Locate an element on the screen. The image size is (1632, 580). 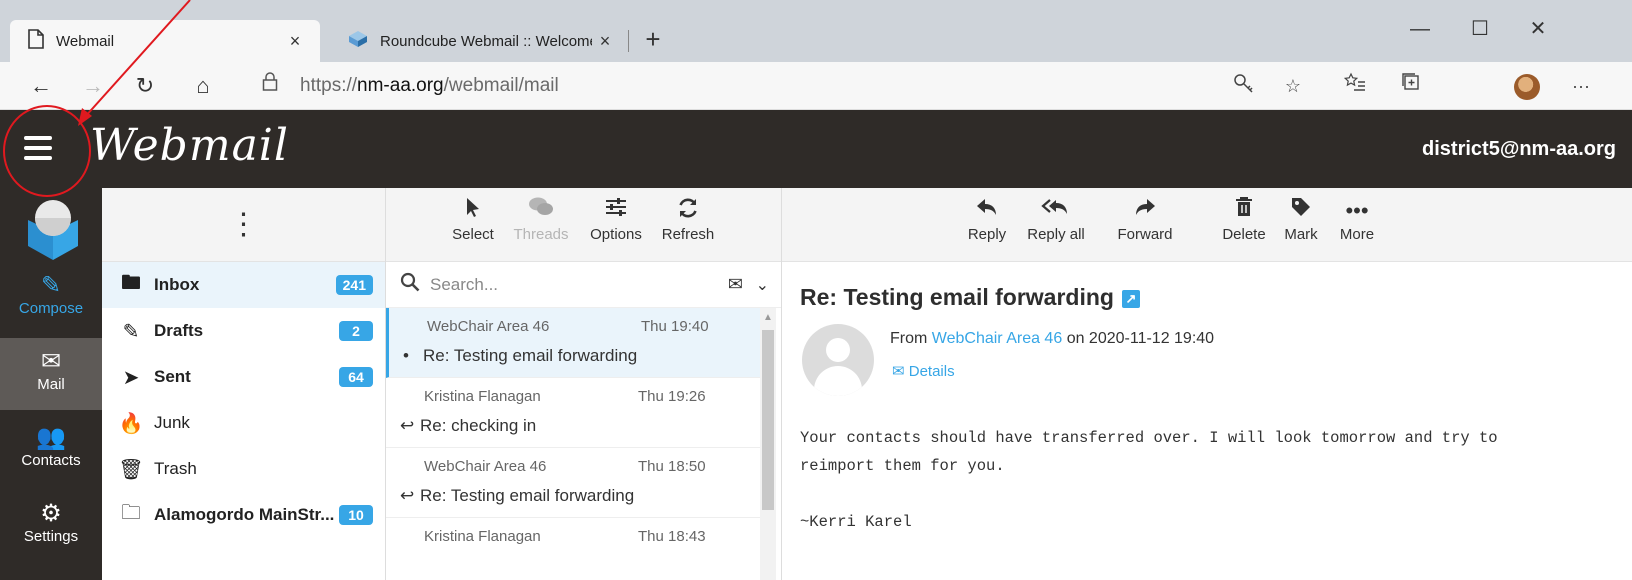
message-subject: • Re: Testing email forwarding is located at coordinates (520, 356).